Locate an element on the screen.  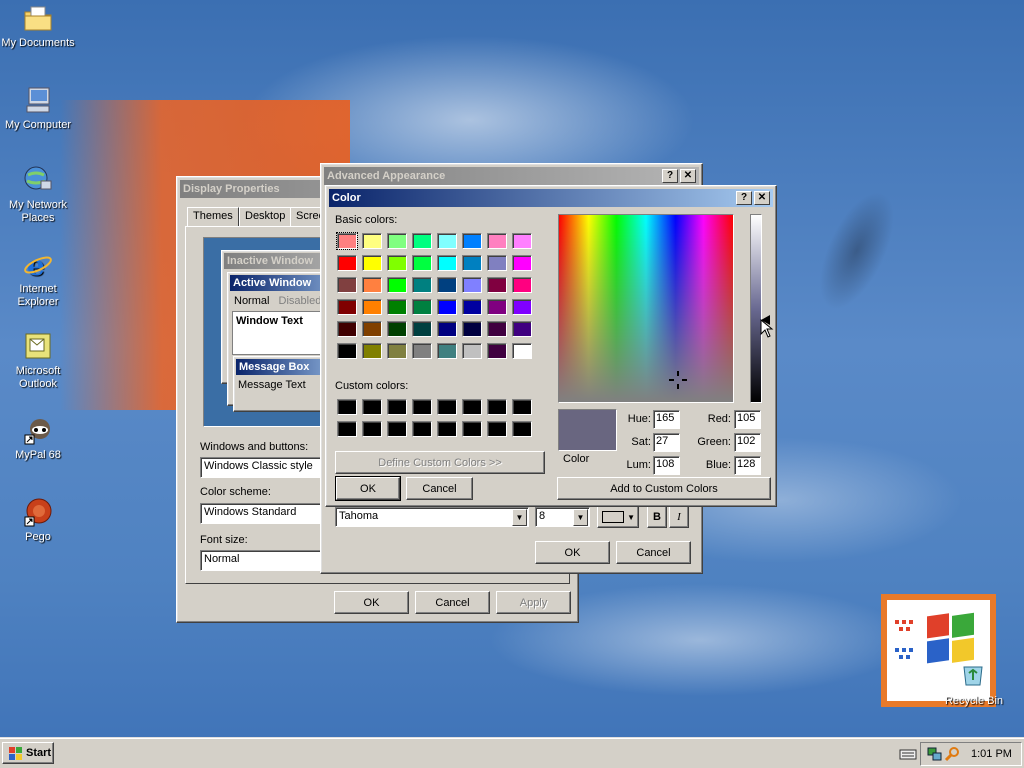
display-ok-button: OK is located at coordinates (371, 602).